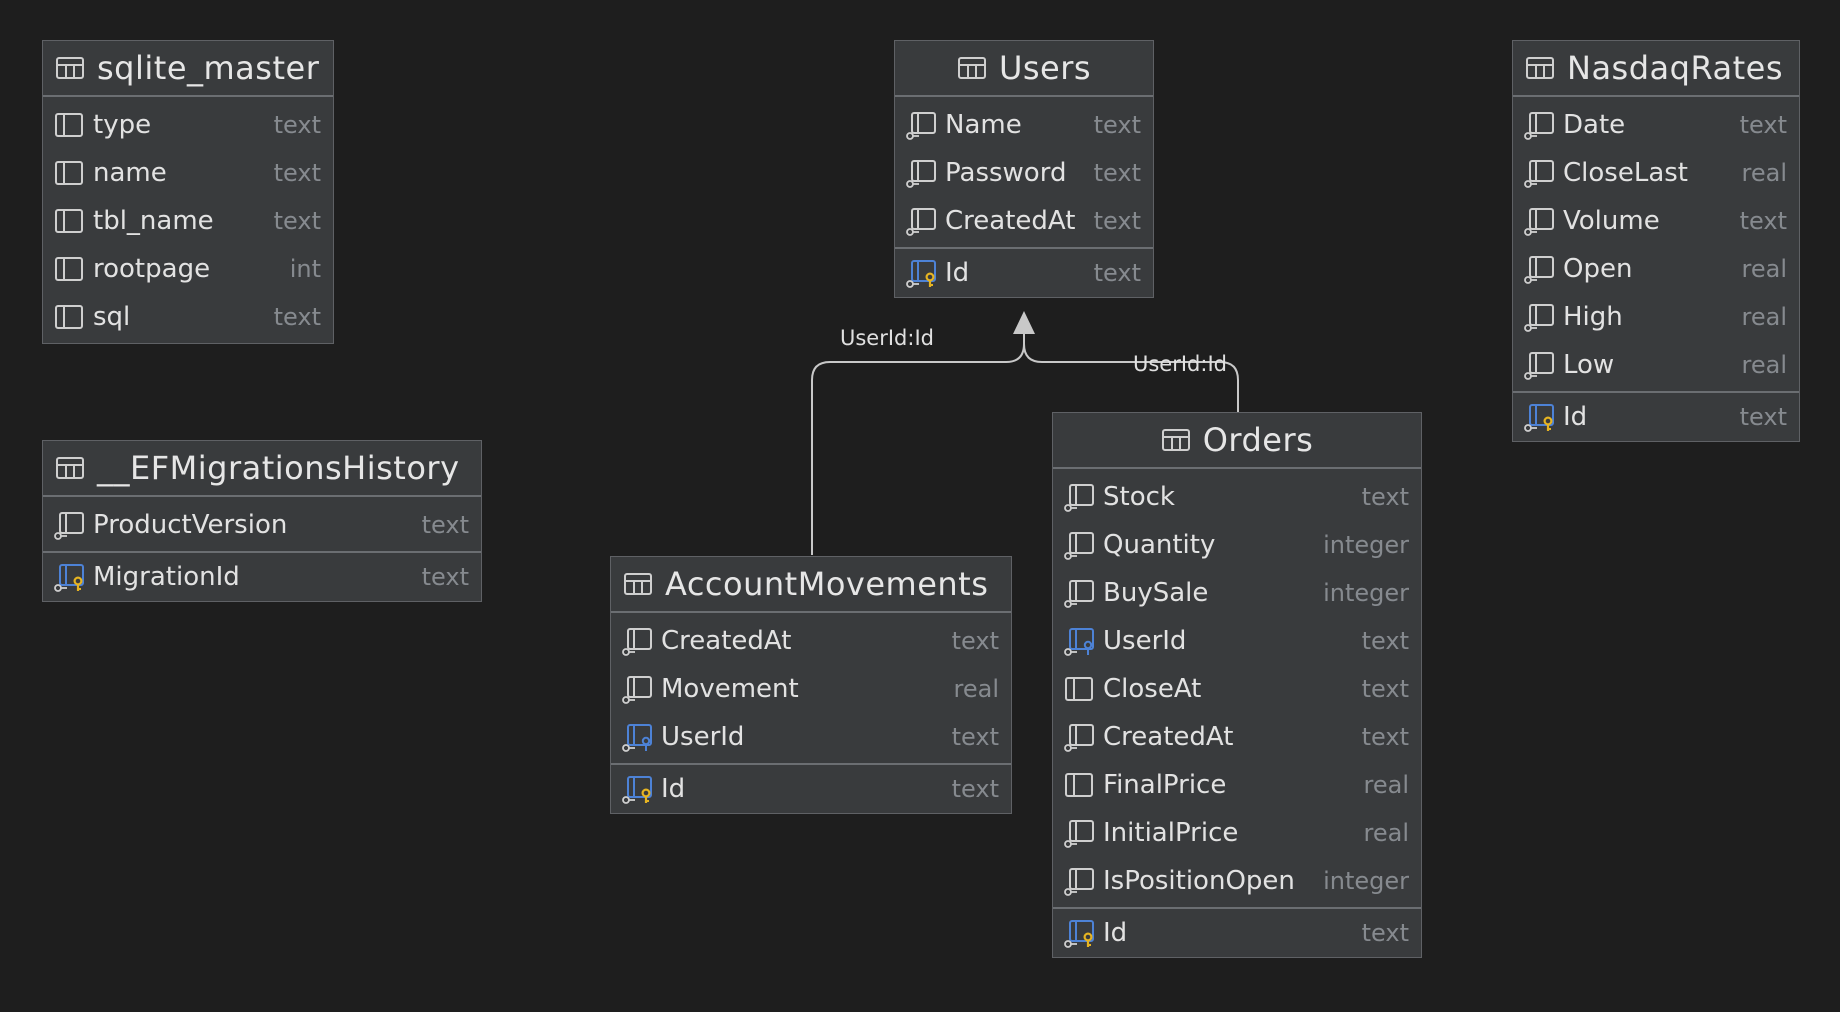 Image resolution: width=1840 pixels, height=1012 pixels. What do you see at coordinates (983, 125) in the screenshot?
I see `column-name: Name` at bounding box center [983, 125].